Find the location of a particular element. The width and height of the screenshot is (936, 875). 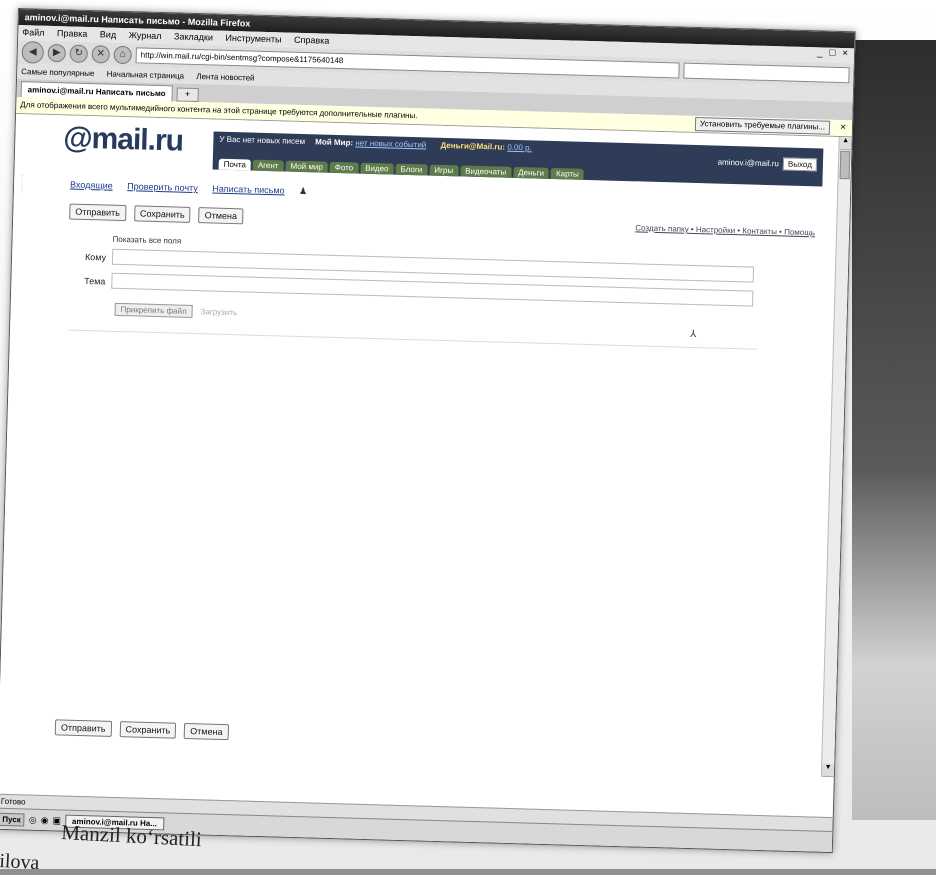

user-icon: ♟ is located at coordinates (303, 191).